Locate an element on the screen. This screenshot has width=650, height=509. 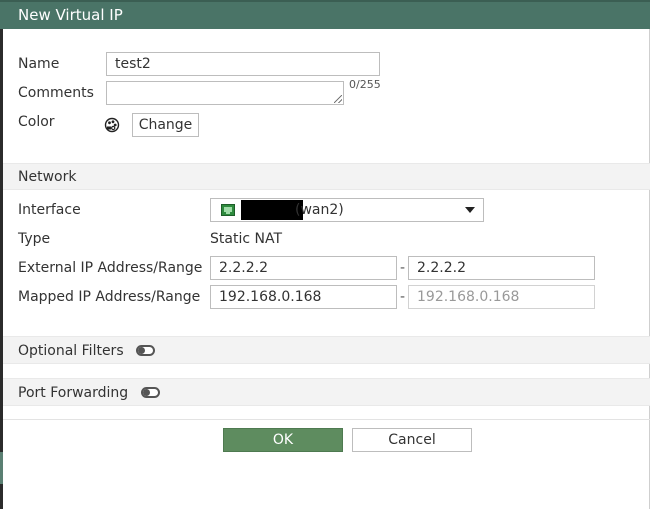
mapped-ip-end-value: 192.168.0.168 is located at coordinates (468, 297).